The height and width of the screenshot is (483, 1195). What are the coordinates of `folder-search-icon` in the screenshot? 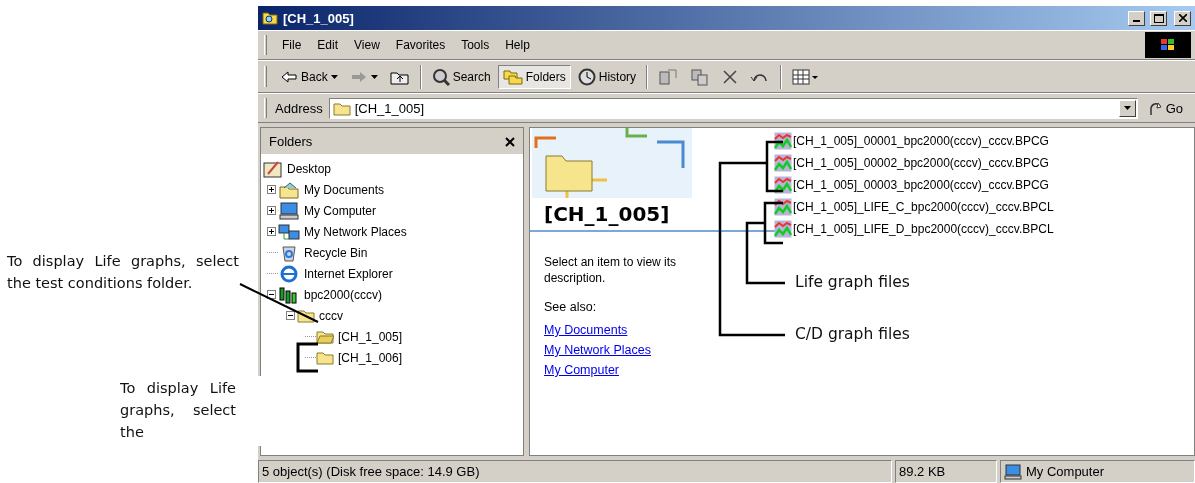 It's located at (270, 18).